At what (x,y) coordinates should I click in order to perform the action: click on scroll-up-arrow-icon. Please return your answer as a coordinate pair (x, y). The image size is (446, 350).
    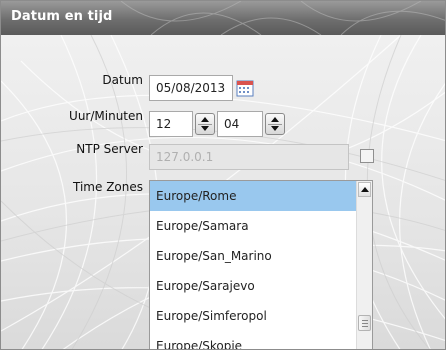
    Looking at the image, I should click on (365, 189).